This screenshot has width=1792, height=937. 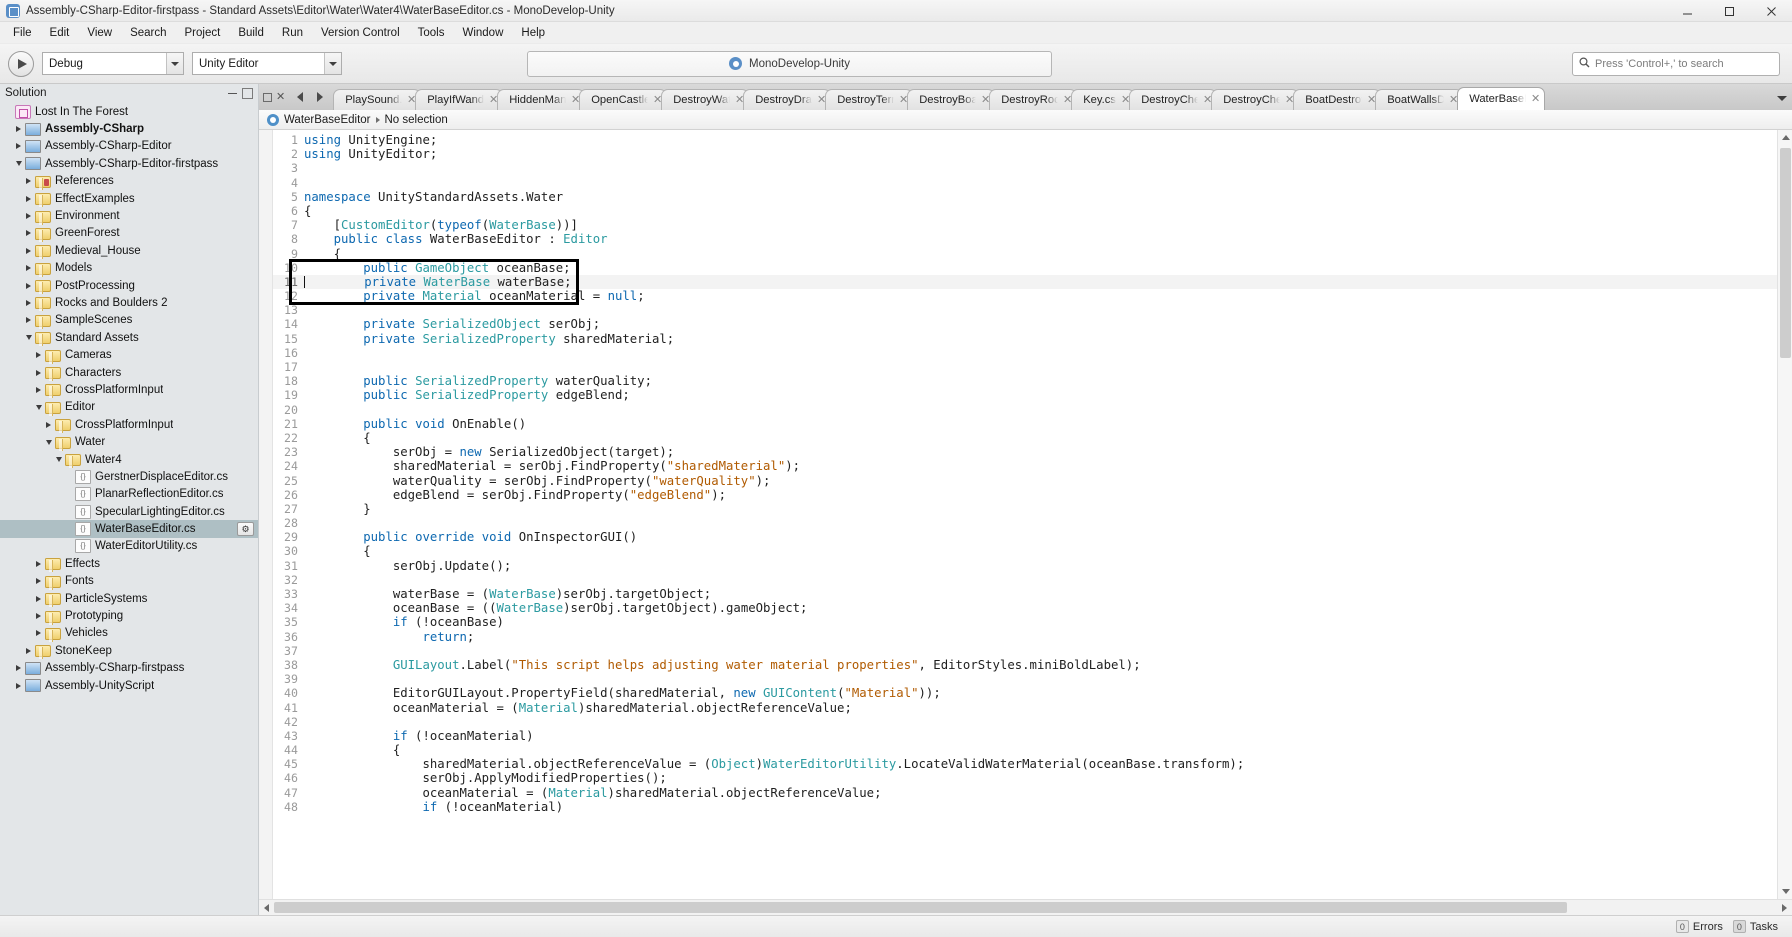 What do you see at coordinates (148, 33) in the screenshot?
I see `menu-search: Search` at bounding box center [148, 33].